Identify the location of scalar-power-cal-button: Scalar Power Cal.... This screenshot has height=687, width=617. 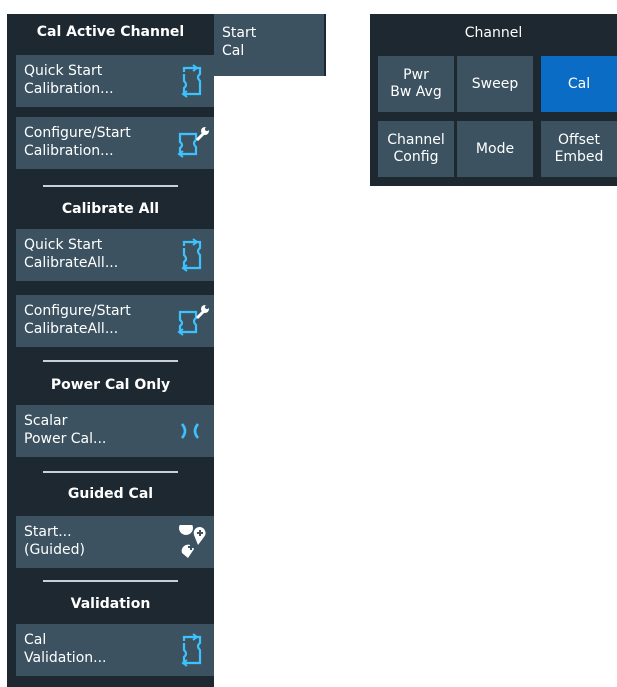
(115, 431).